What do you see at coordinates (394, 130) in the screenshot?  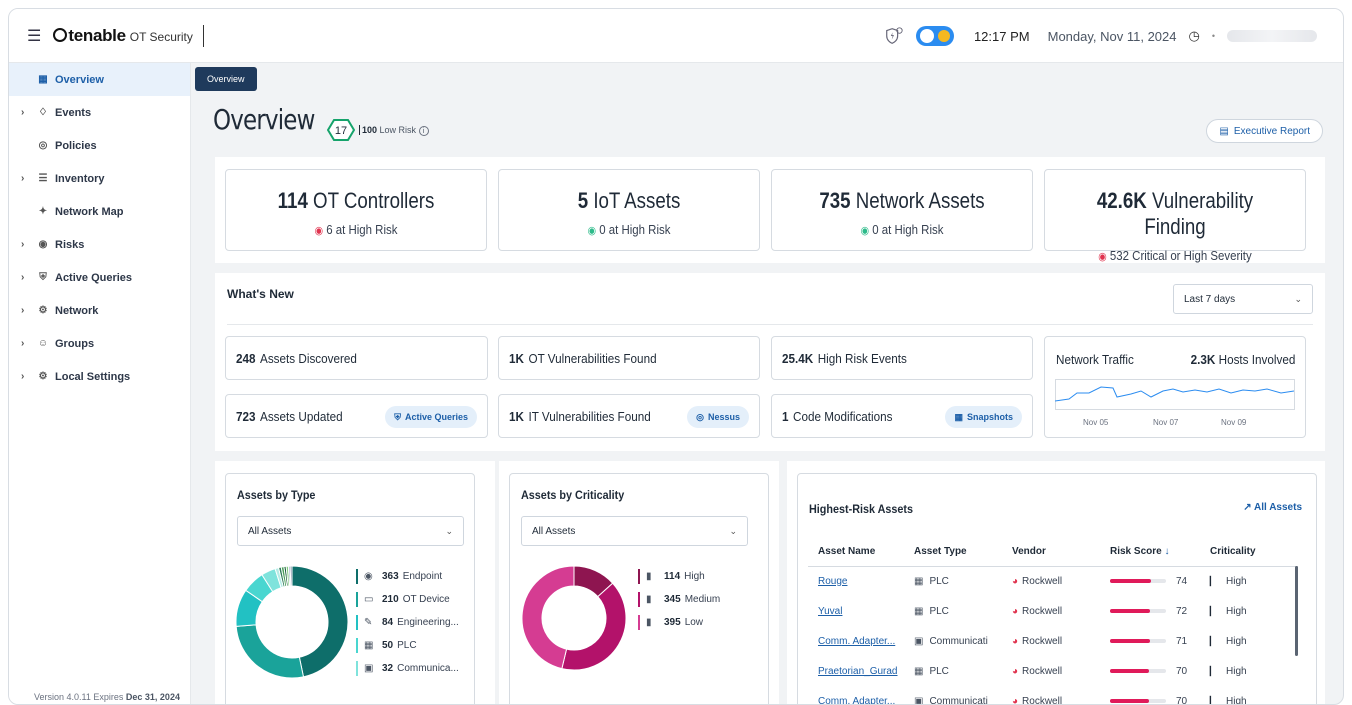 I see `risk-summary: 100 Low Risk i` at bounding box center [394, 130].